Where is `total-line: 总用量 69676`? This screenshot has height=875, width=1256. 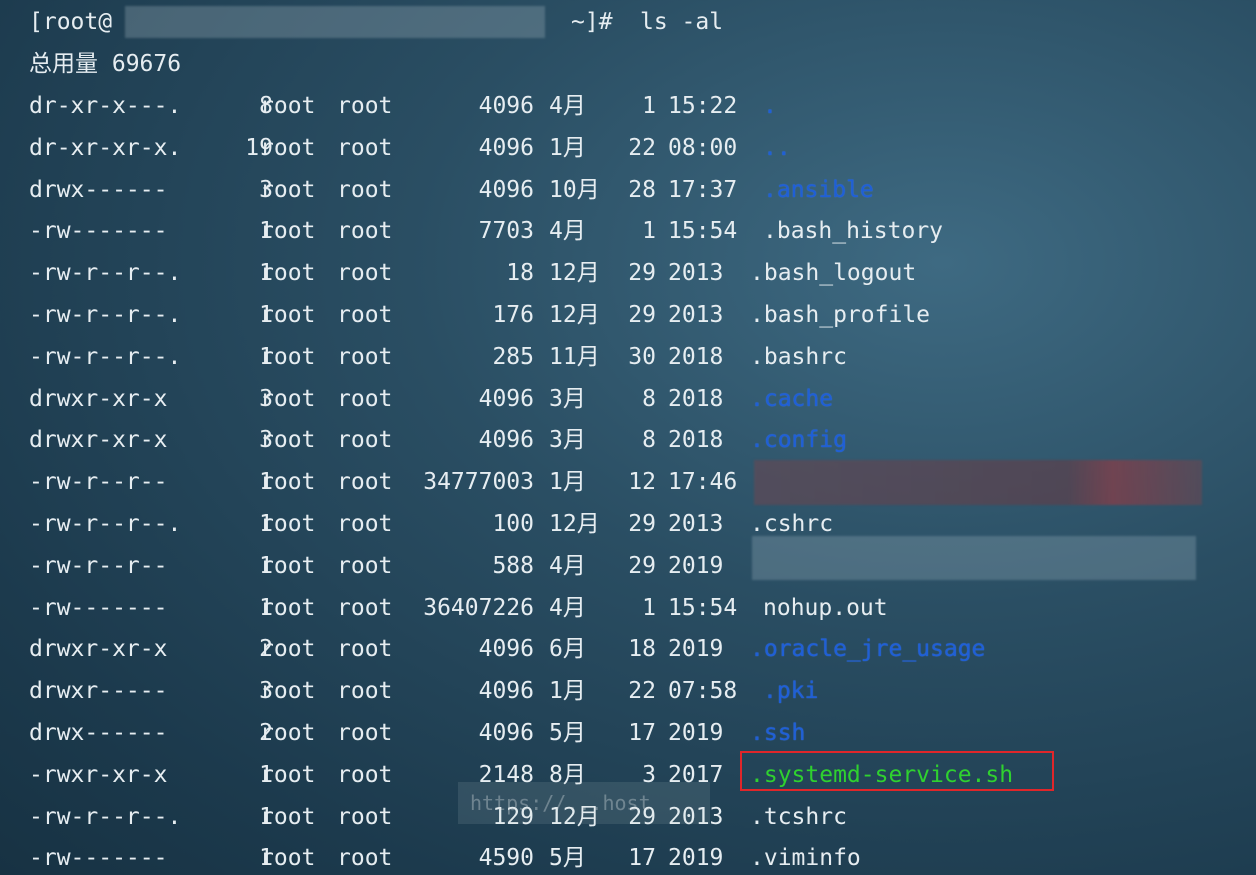
total-line: 总用量 69676 is located at coordinates (105, 64).